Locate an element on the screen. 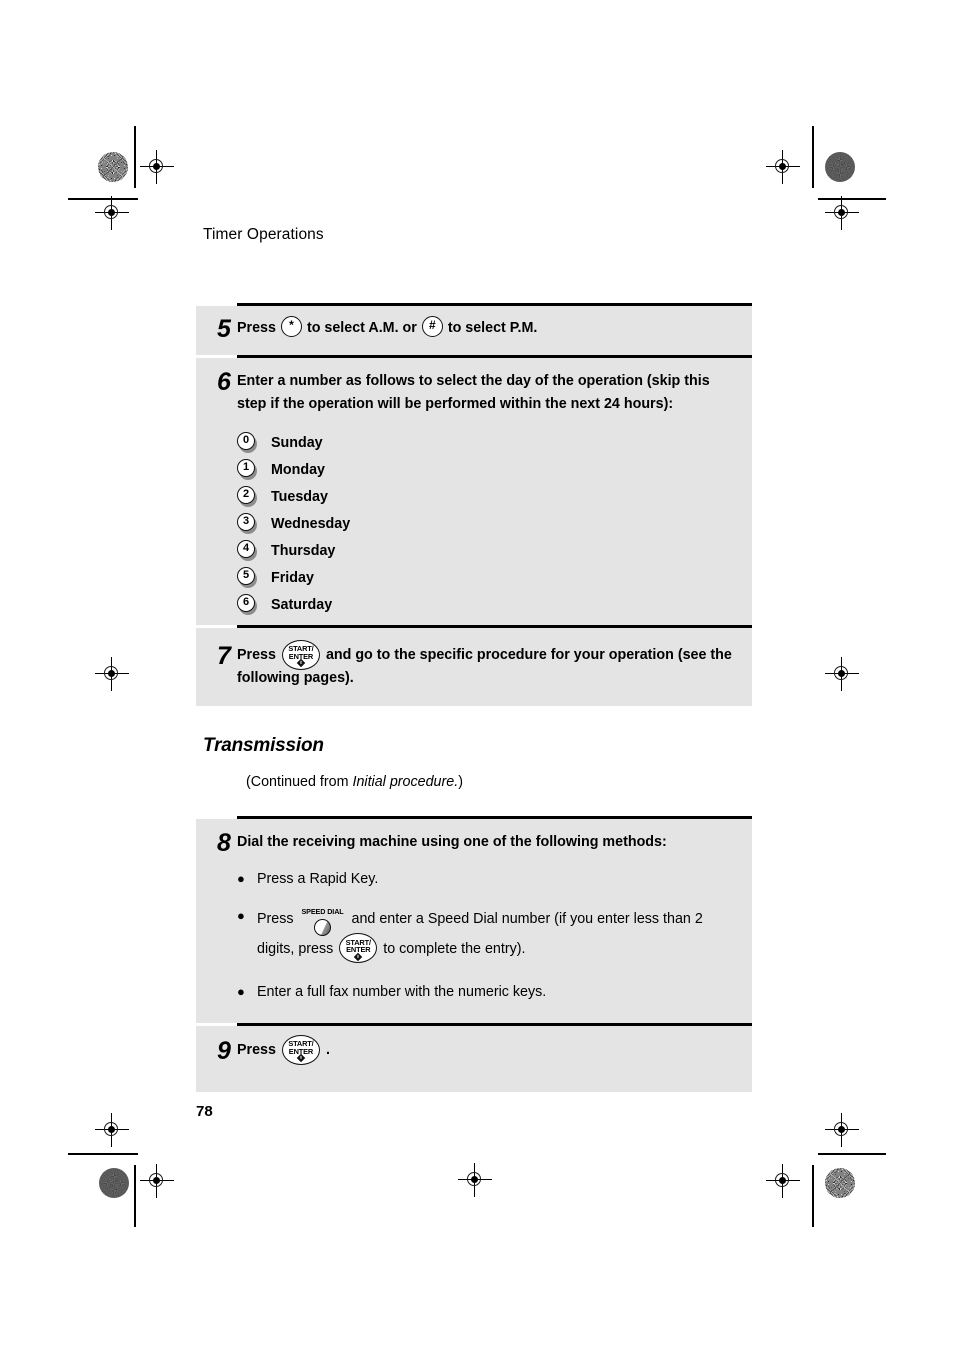 Image resolution: width=954 pixels, height=1351 pixels. crop-rule-bottom-right-vertical is located at coordinates (813, 1196).